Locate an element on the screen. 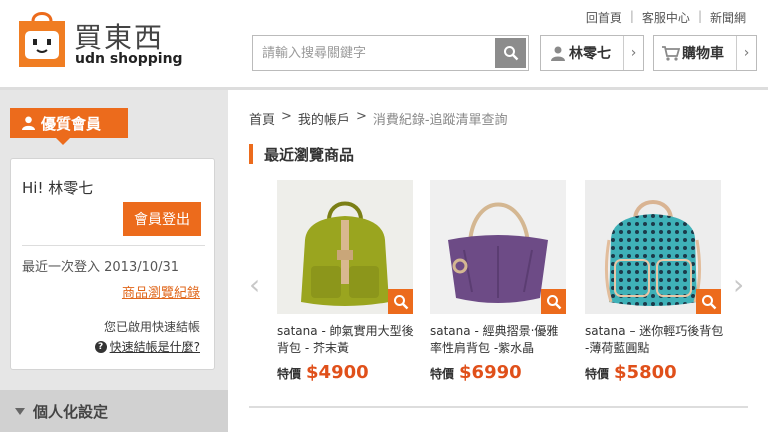 This screenshot has width=768, height=432. cart-icon is located at coordinates (671, 53).